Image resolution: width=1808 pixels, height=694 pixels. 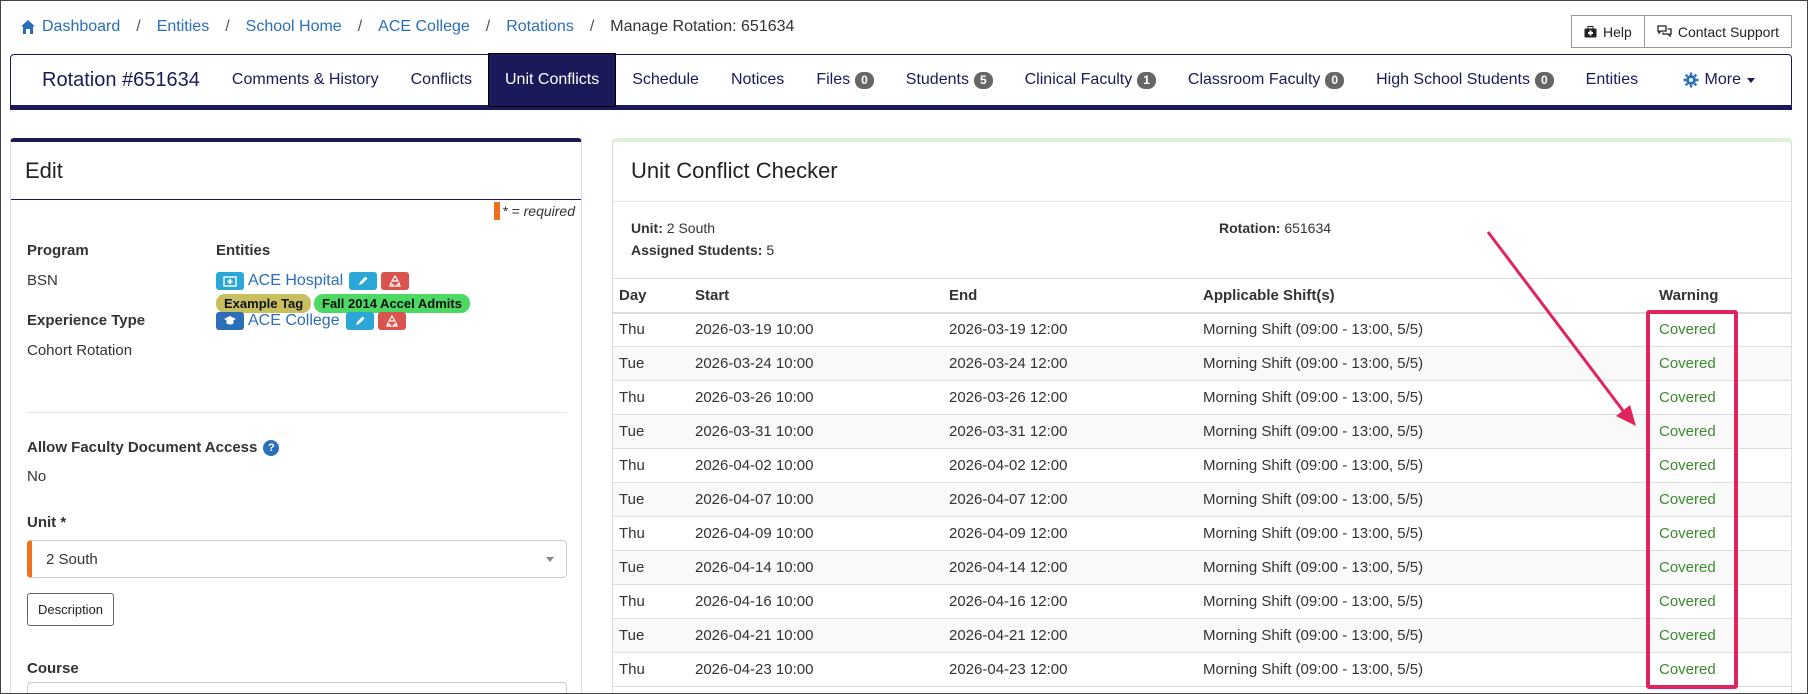 I want to click on tab-label: Conflicts, so click(x=441, y=79).